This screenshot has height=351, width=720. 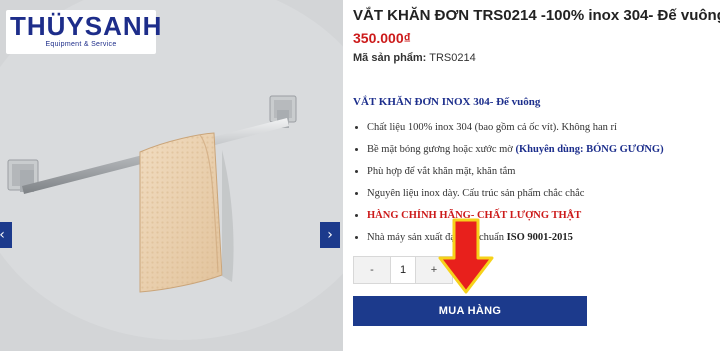 What do you see at coordinates (447, 102) in the screenshot?
I see `description-title: VẮT KHĂN ĐƠN INOX 304- Đế vuông` at bounding box center [447, 102].